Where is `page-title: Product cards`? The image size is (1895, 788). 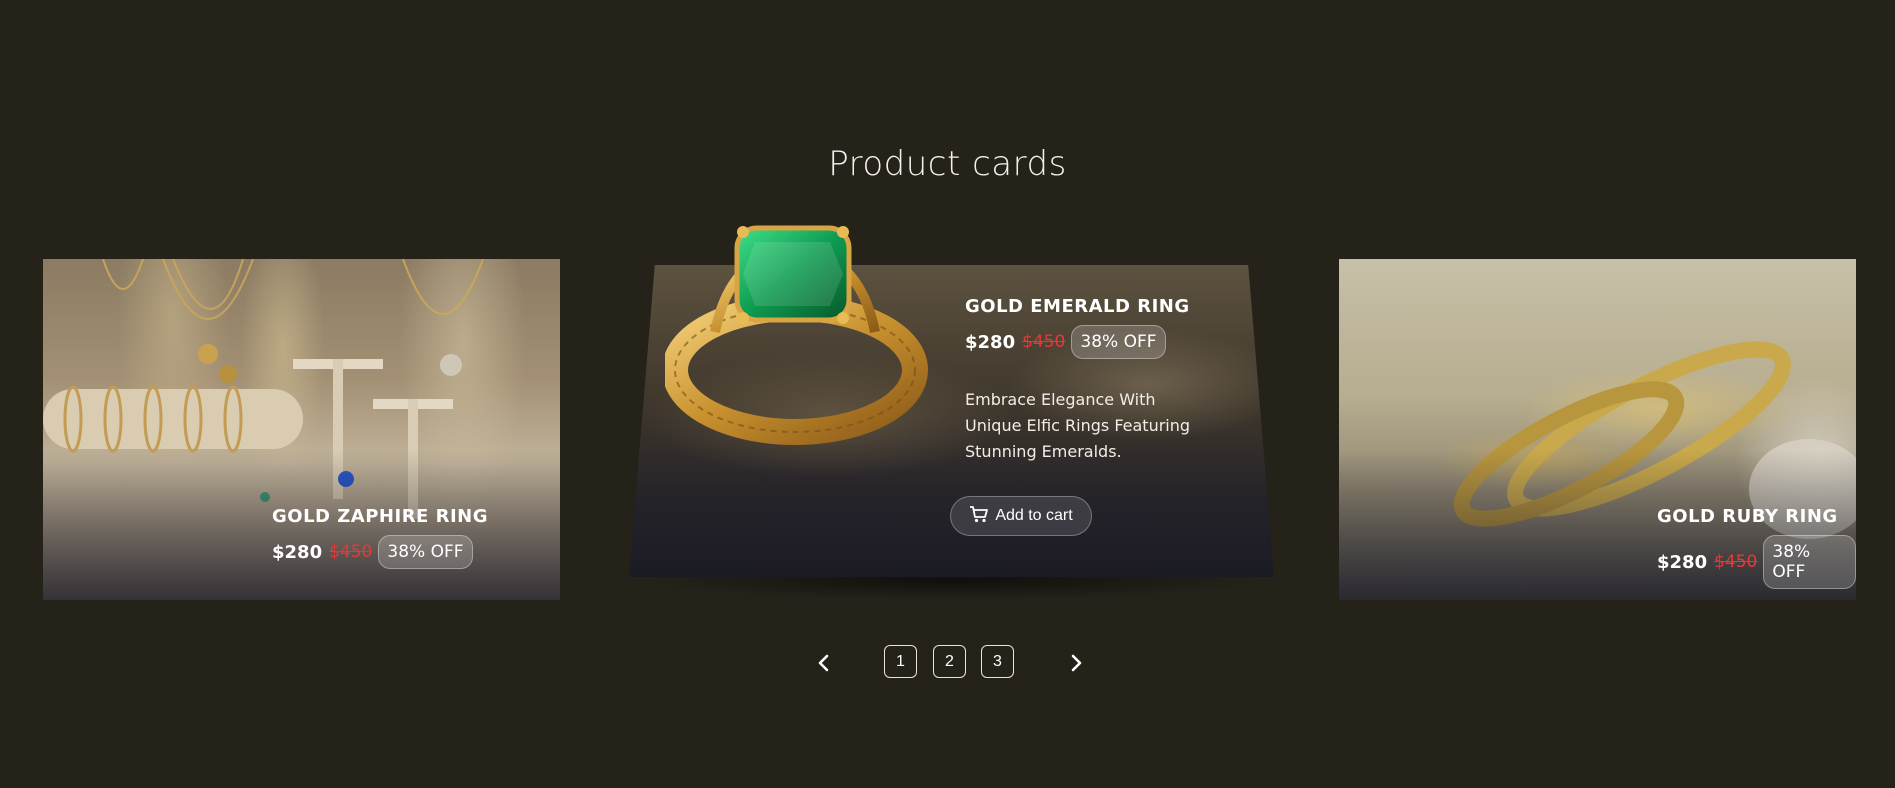
page-title: Product cards is located at coordinates (947, 164).